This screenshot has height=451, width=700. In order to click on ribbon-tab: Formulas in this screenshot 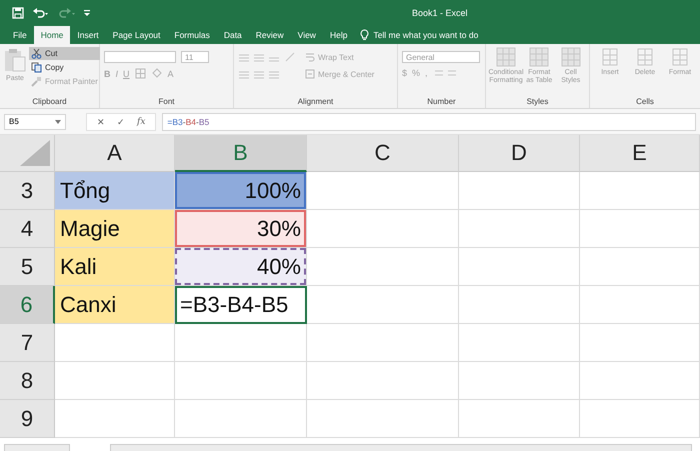, I will do `click(192, 35)`.